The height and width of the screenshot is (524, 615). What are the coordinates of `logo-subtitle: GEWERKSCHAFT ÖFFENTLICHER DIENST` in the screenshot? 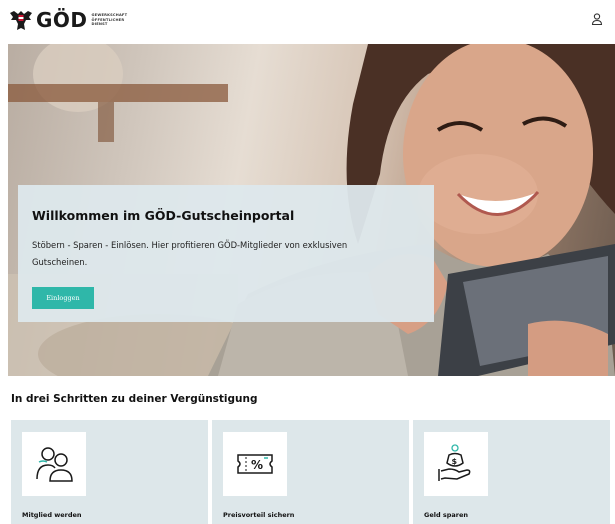 It's located at (110, 20).